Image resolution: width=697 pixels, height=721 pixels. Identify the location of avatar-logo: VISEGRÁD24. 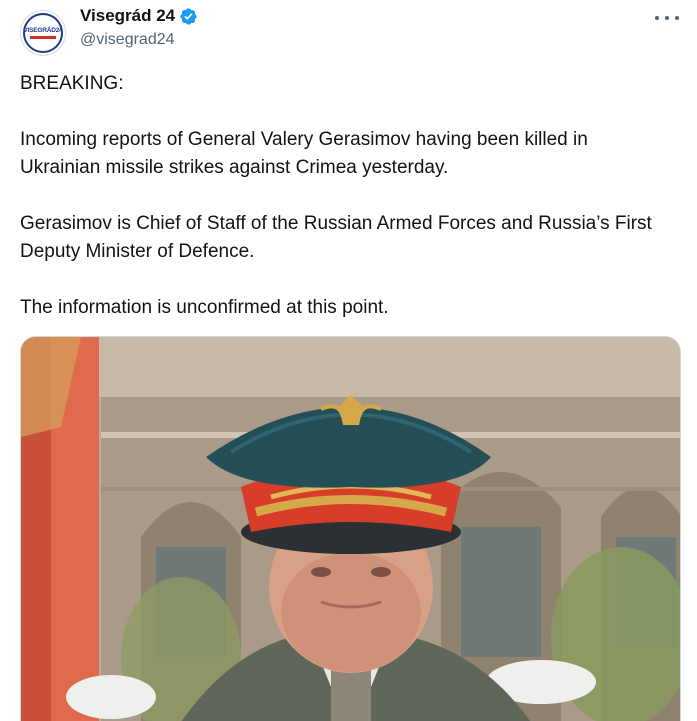
(43, 33).